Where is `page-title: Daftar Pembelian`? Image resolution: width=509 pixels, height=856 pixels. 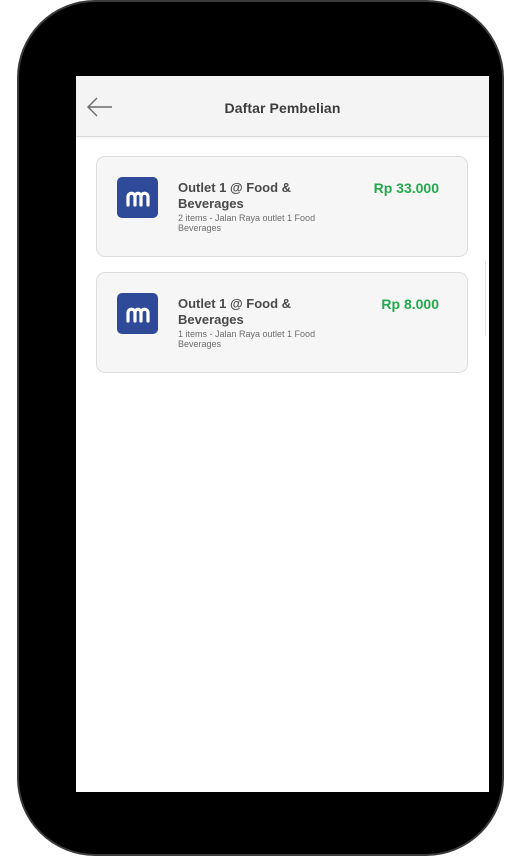
page-title: Daftar Pembelian is located at coordinates (282, 108).